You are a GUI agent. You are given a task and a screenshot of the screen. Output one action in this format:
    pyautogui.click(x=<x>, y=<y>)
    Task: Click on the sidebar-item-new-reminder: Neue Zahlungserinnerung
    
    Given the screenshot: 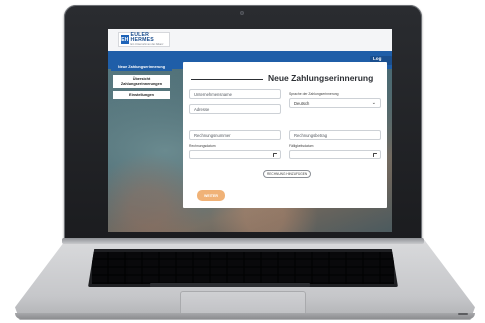 What is the action you would take?
    pyautogui.click(x=141, y=67)
    